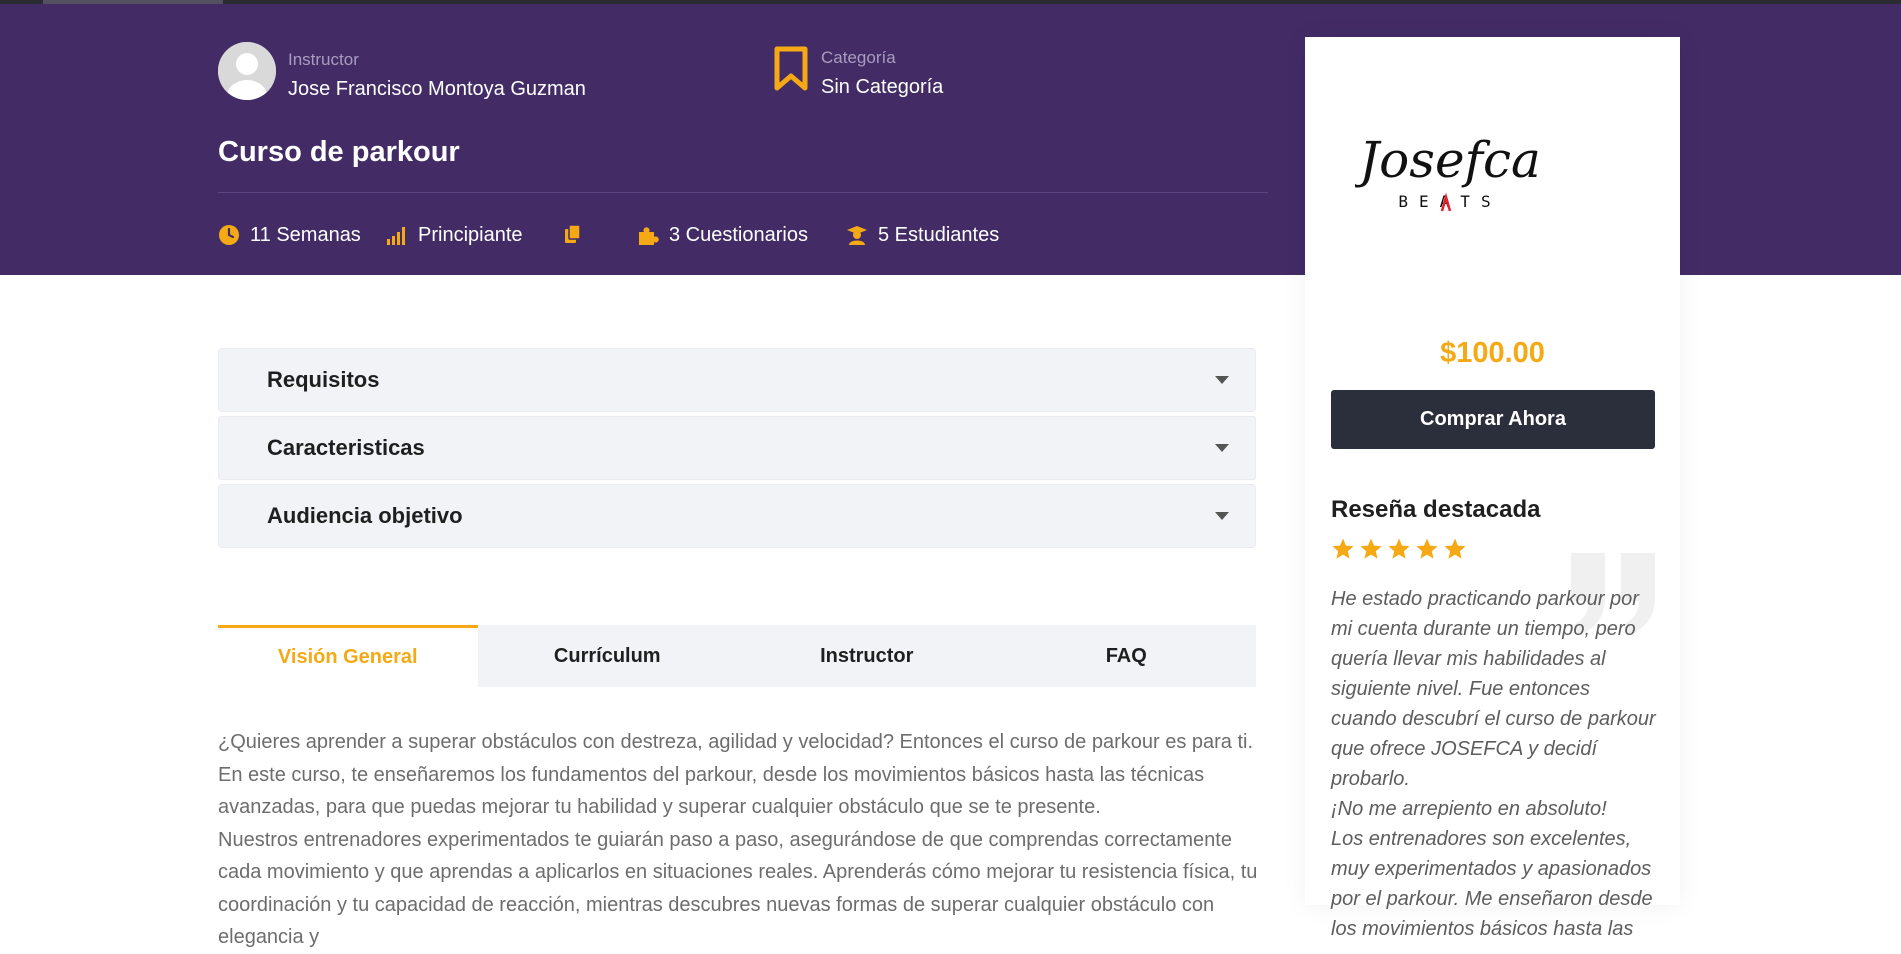 This screenshot has height=954, width=1901. Describe the element at coordinates (738, 234) in the screenshot. I see `meta-quizzes-text: 3 Cuestionarios` at that location.